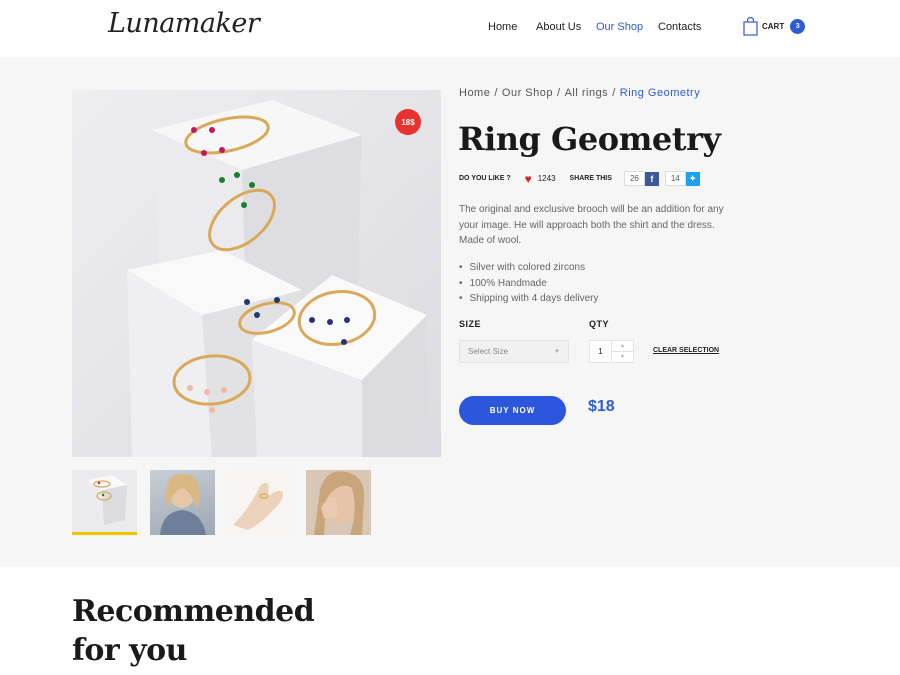 The width and height of the screenshot is (900, 675). Describe the element at coordinates (193, 631) in the screenshot. I see `recommended-heading: Recommended for you` at that location.